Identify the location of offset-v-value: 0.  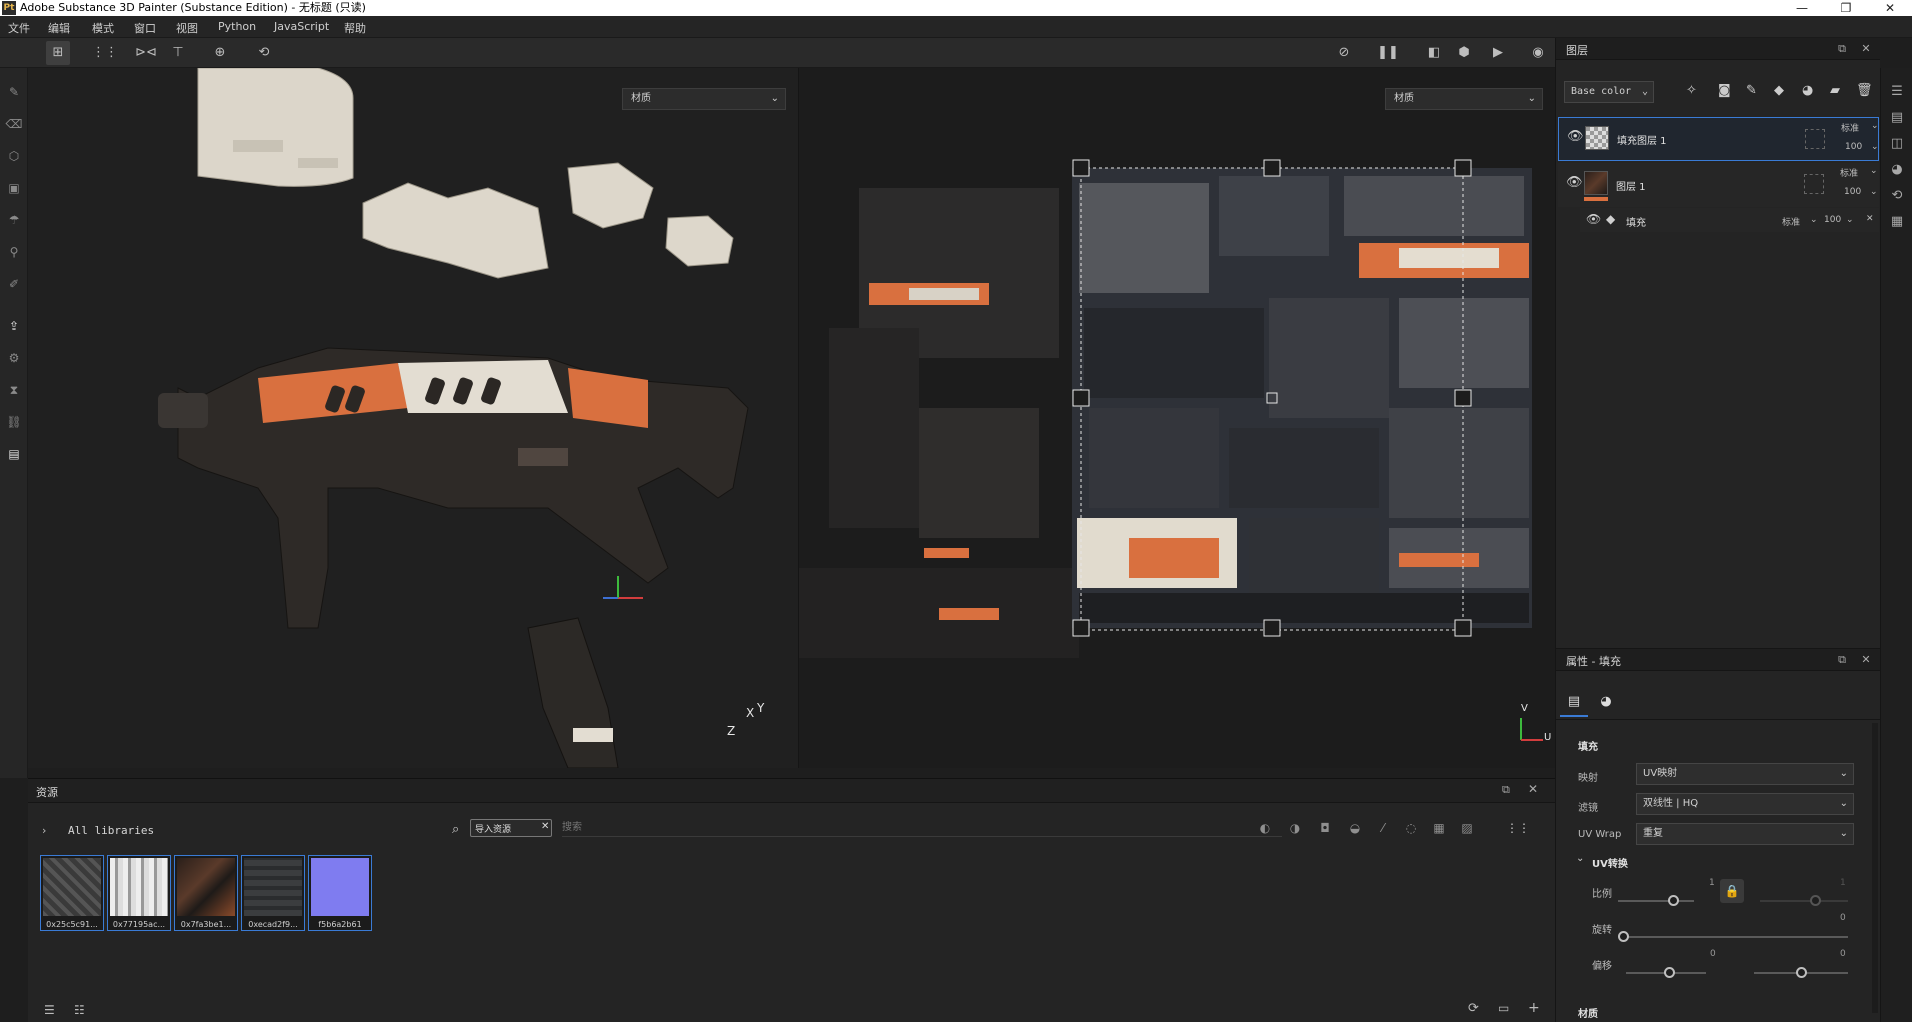
(1843, 954).